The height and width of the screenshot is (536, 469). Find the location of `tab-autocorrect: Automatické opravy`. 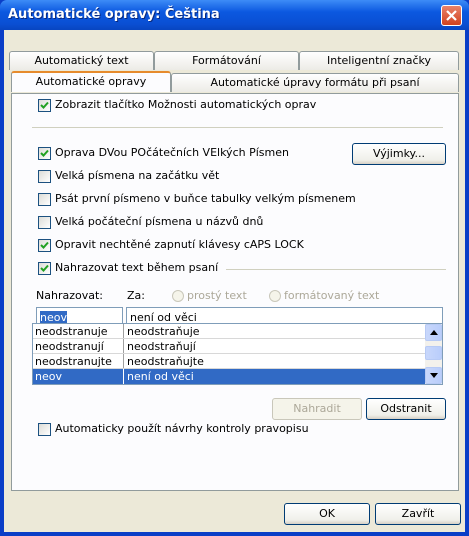

tab-autocorrect: Automatické opravy is located at coordinates (91, 81).